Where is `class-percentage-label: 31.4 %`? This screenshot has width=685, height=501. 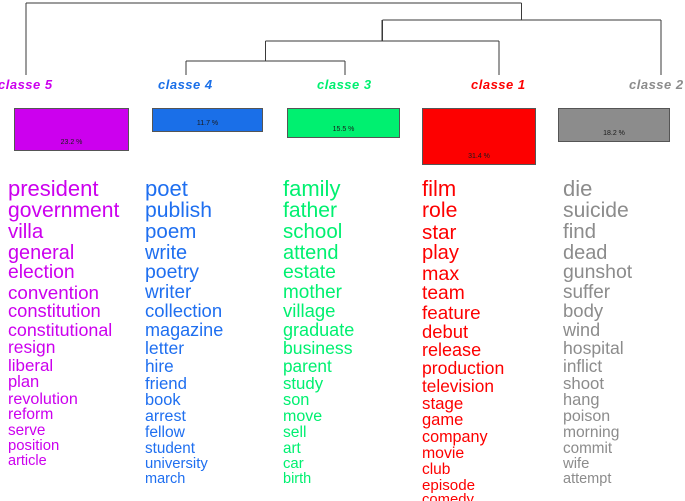
class-percentage-label: 31.4 % is located at coordinates (479, 156).